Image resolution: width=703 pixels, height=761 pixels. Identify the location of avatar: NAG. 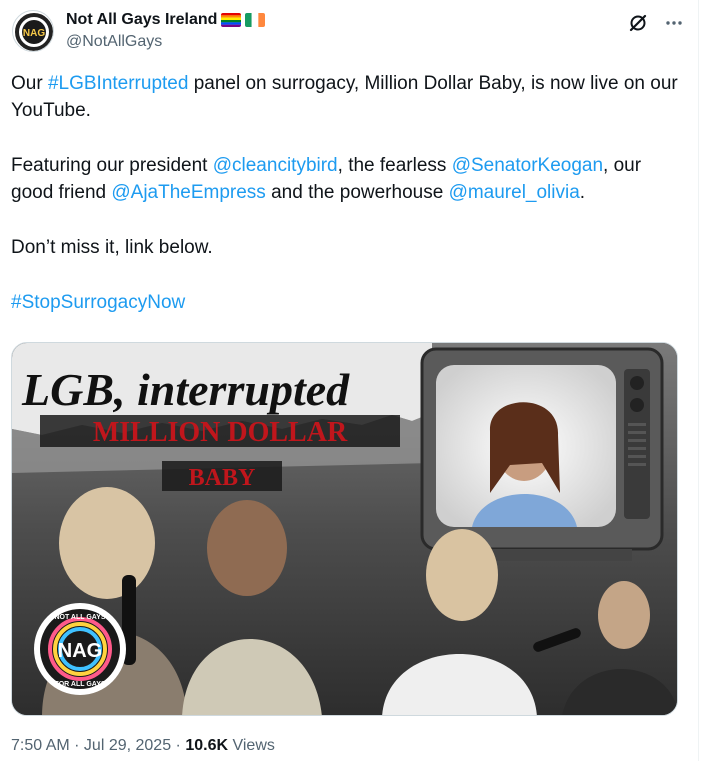
(33, 31).